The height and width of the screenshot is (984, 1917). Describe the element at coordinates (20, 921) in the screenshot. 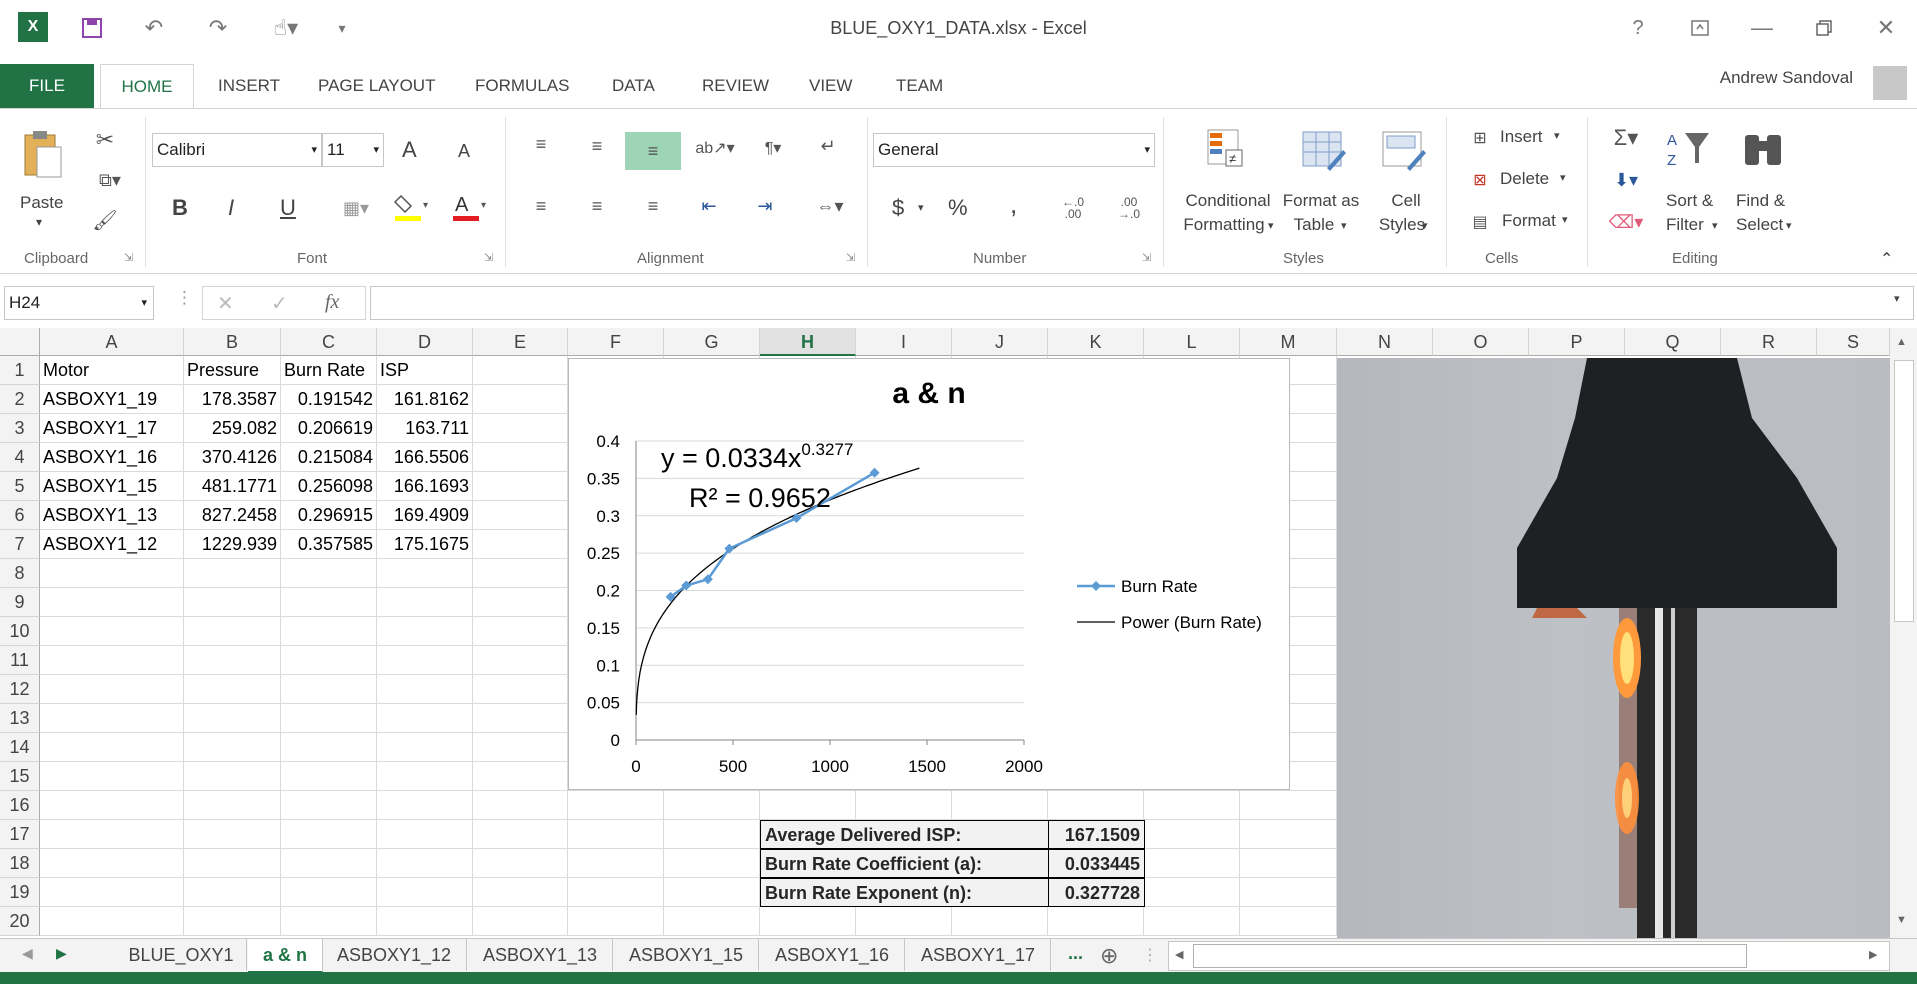

I see `row-header-20: 20` at that location.